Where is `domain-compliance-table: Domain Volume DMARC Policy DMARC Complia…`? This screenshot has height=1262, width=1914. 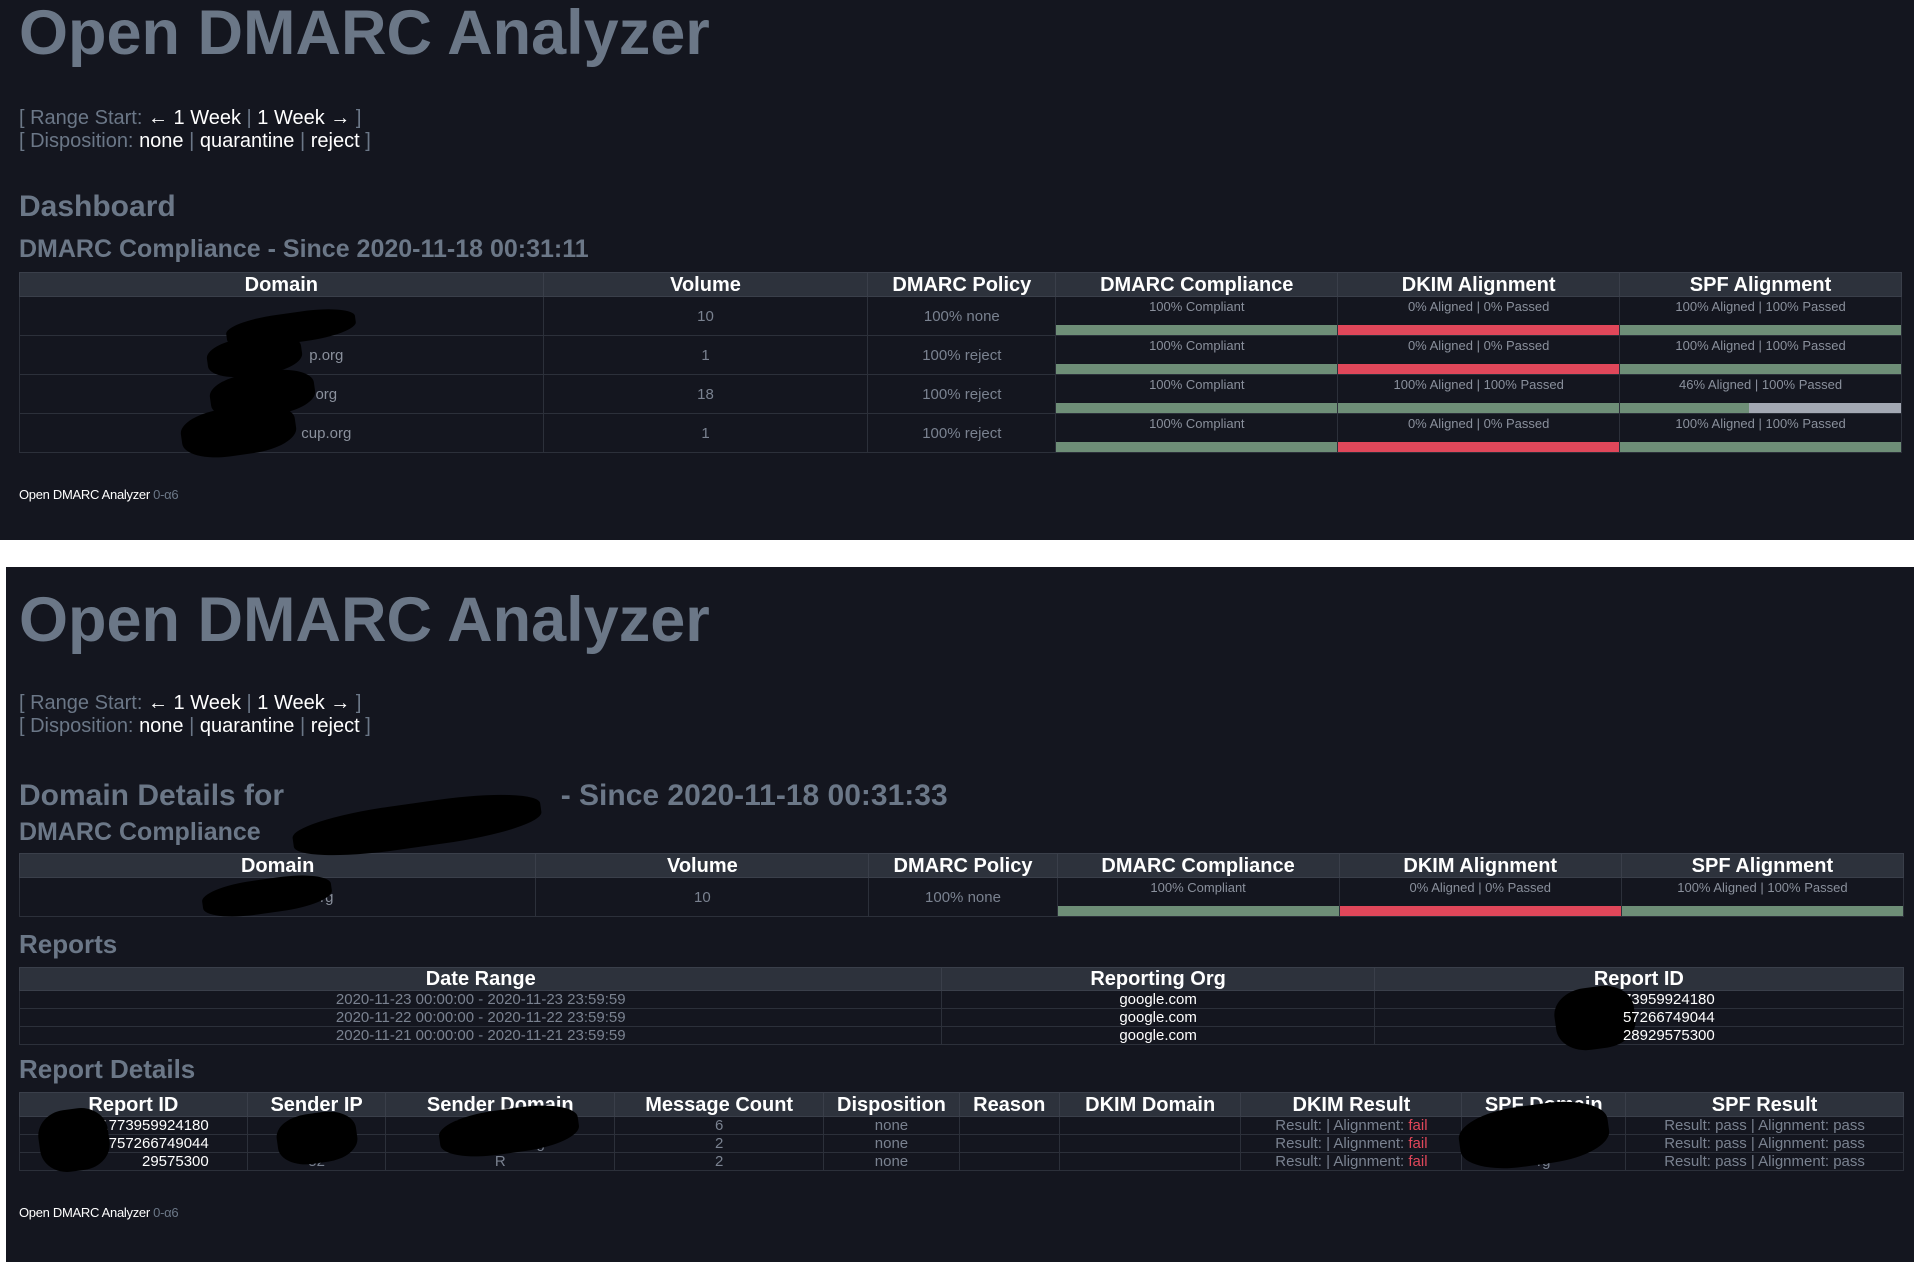 domain-compliance-table: Domain Volume DMARC Policy DMARC Complia… is located at coordinates (961, 887).